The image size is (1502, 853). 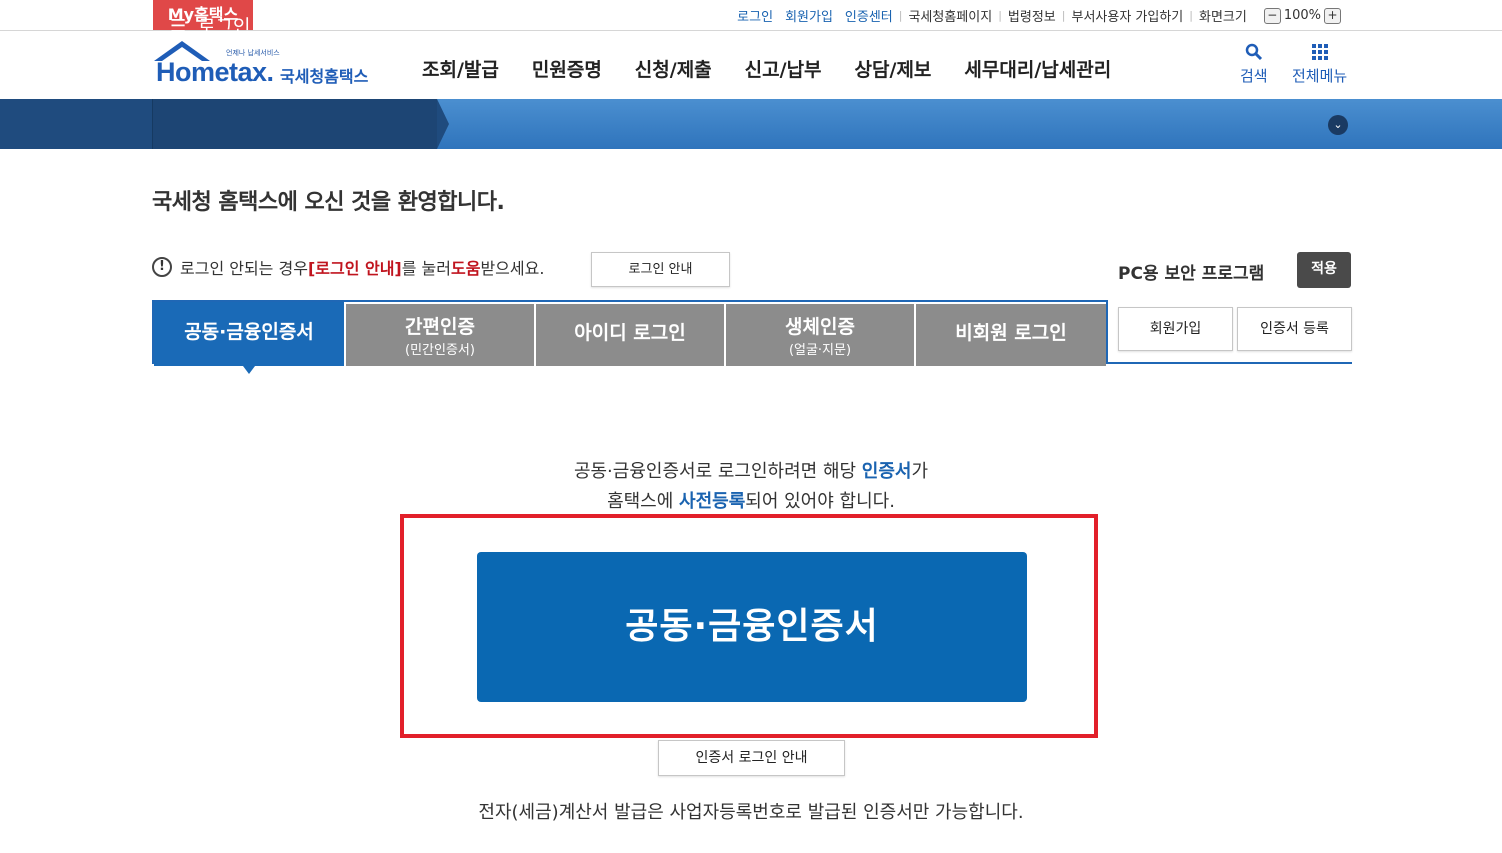 What do you see at coordinates (1254, 64) in the screenshot?
I see `search-button: 검색` at bounding box center [1254, 64].